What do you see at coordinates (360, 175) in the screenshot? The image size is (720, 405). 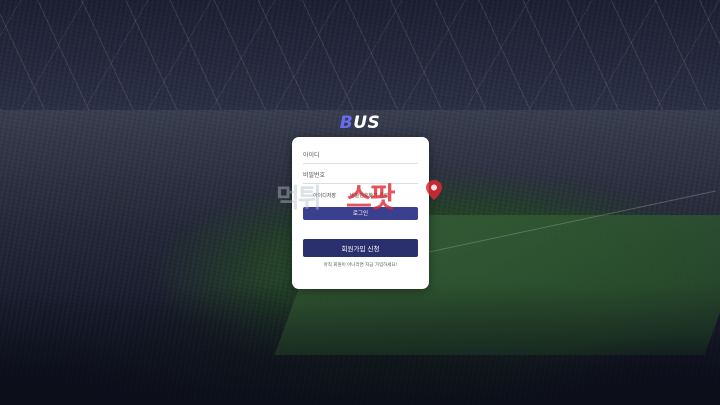 I see `password-input` at bounding box center [360, 175].